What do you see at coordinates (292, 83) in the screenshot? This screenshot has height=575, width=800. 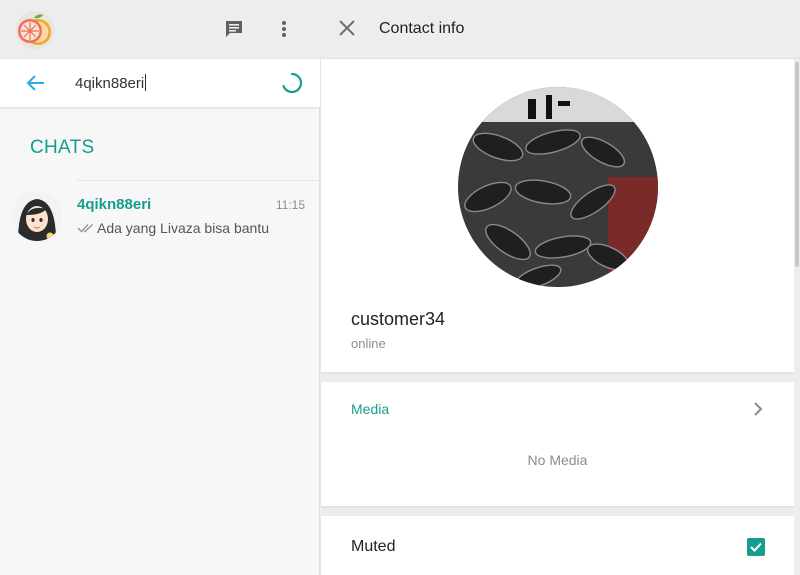 I see `spinner-icon` at bounding box center [292, 83].